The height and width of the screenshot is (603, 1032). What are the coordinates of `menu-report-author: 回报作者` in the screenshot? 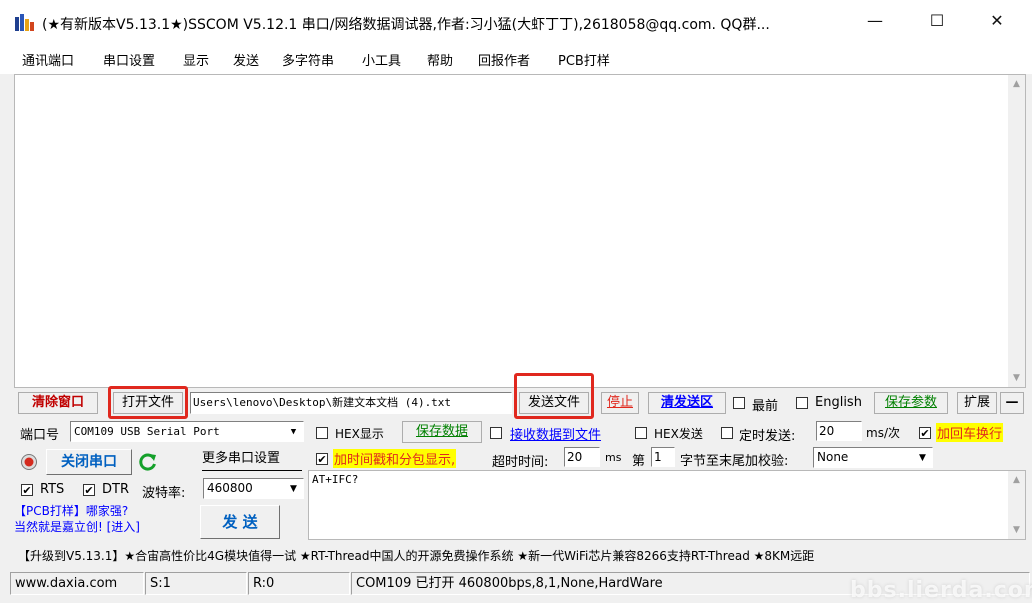 It's located at (504, 59).